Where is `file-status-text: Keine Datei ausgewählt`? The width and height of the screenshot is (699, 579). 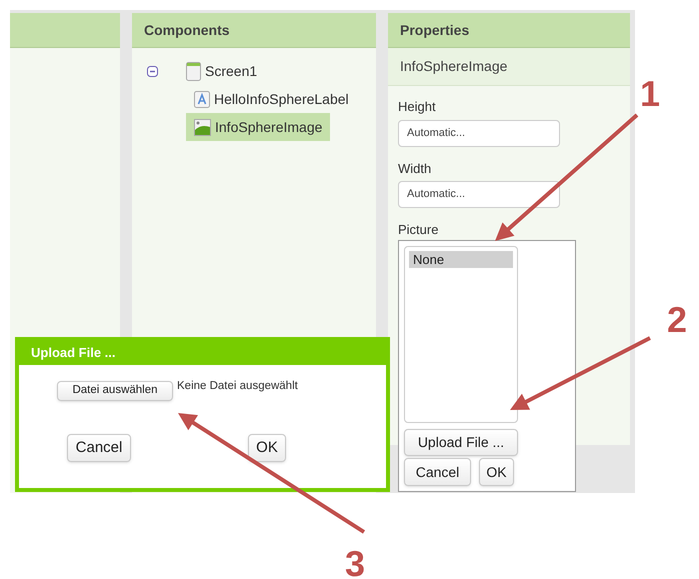
file-status-text: Keine Datei ausgewählt is located at coordinates (237, 386).